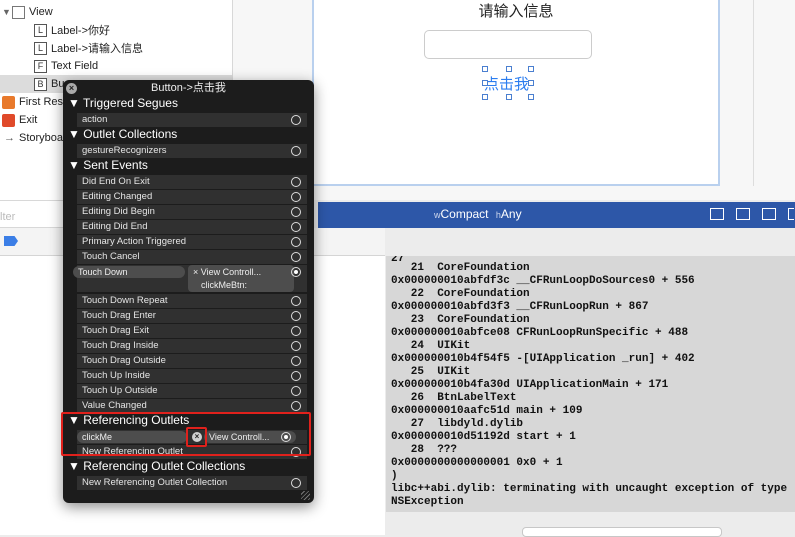 The image size is (795, 537). Describe the element at coordinates (122, 134) in the screenshot. I see `section-outlet-collections: ▼ Outlet Collections` at that location.